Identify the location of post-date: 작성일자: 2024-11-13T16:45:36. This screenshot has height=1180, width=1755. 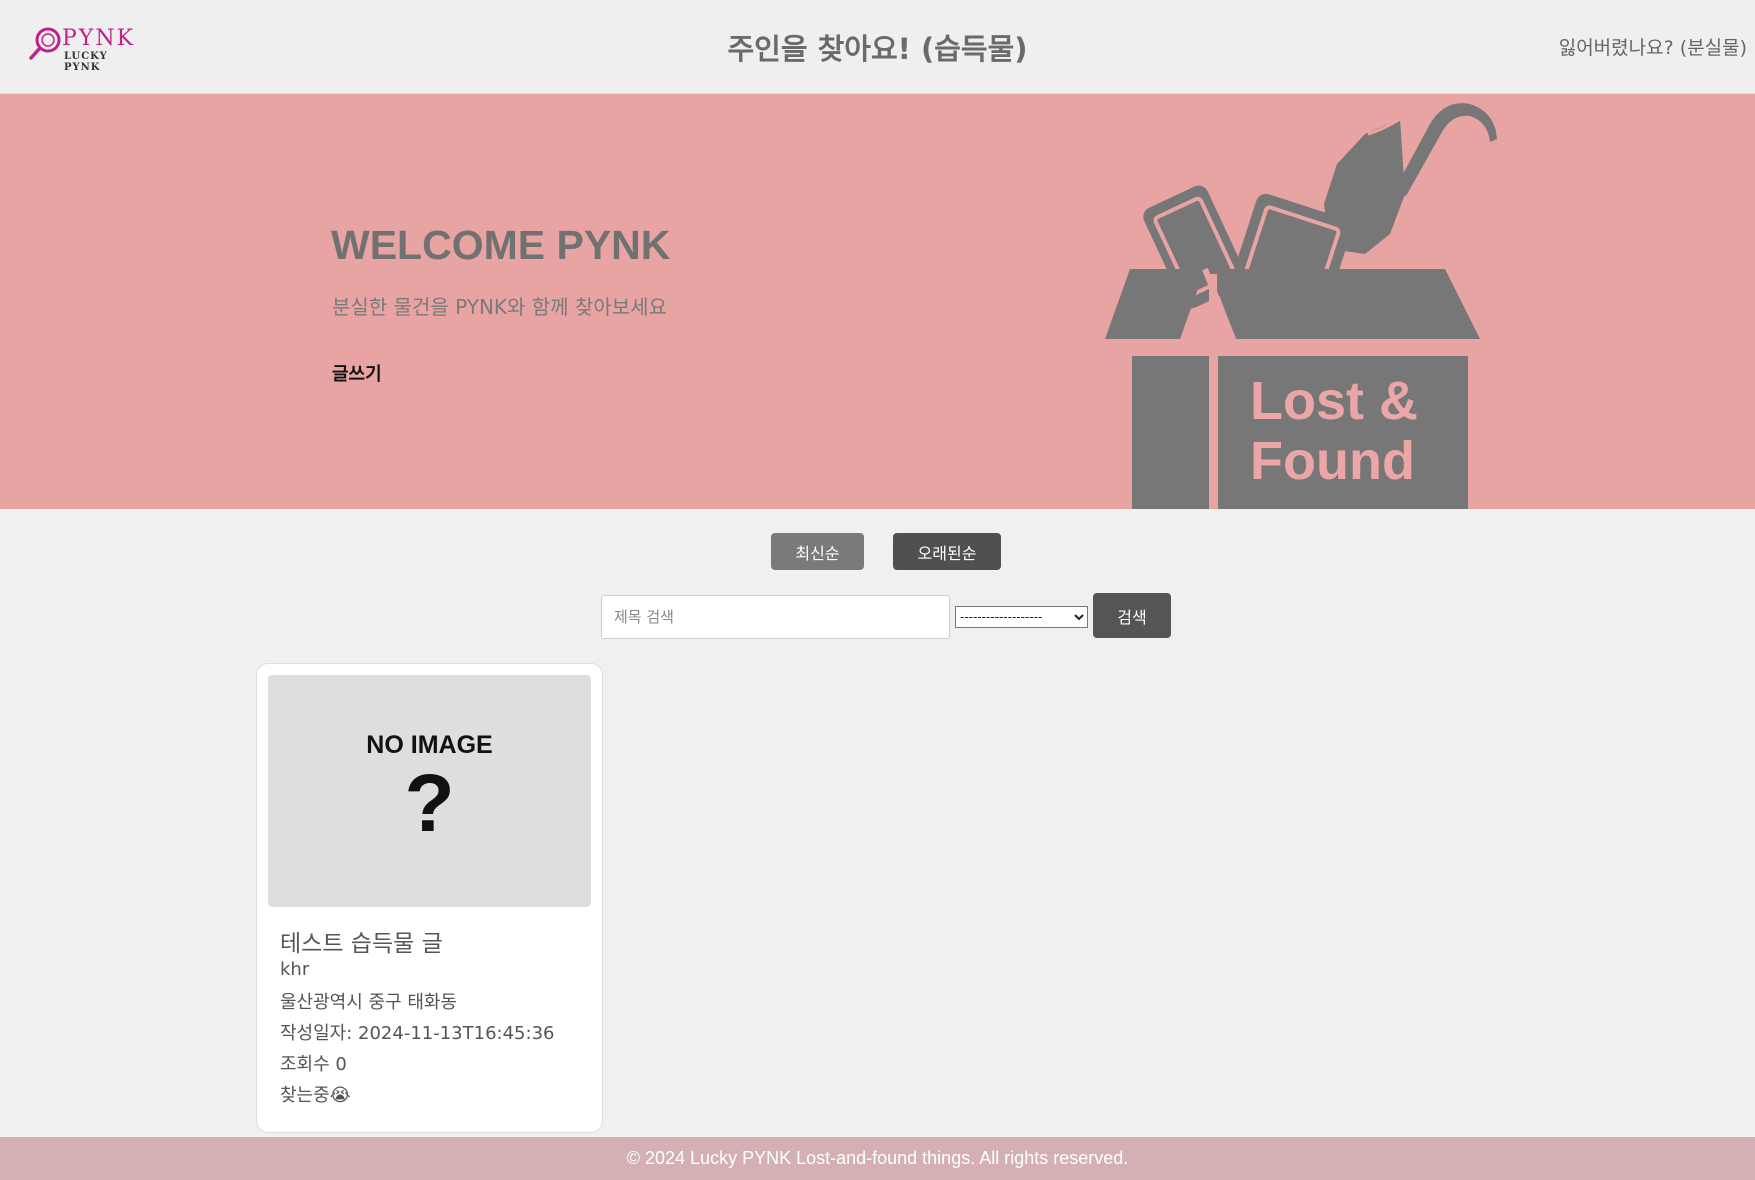
(417, 1033).